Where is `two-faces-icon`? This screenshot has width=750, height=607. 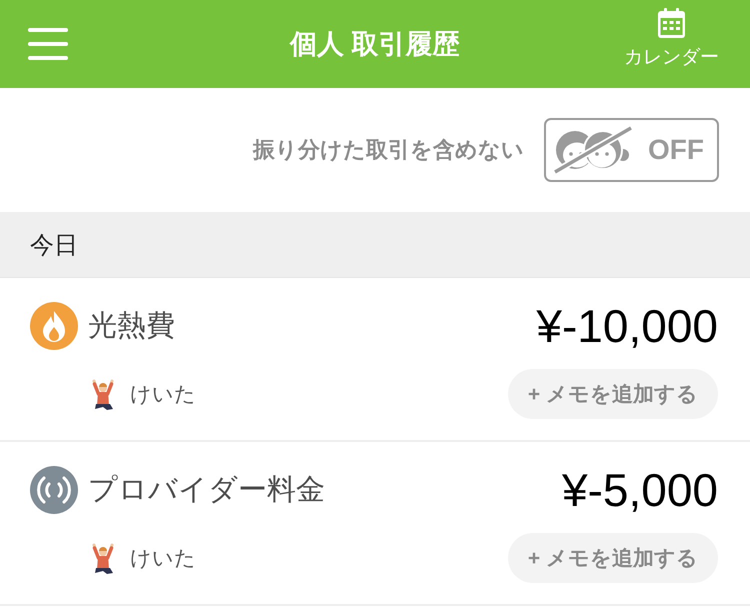 two-faces-icon is located at coordinates (593, 150).